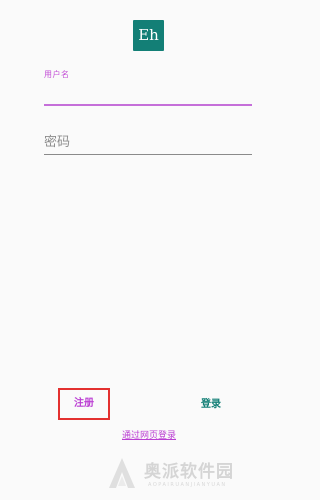  I want to click on register-button: 注册, so click(84, 404).